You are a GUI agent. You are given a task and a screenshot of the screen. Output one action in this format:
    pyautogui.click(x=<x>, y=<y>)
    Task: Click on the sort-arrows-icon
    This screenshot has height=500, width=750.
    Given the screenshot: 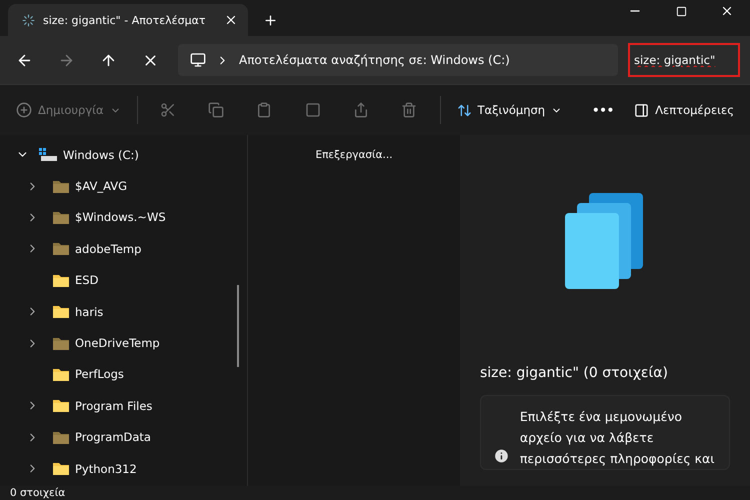 What is the action you would take?
    pyautogui.click(x=464, y=110)
    